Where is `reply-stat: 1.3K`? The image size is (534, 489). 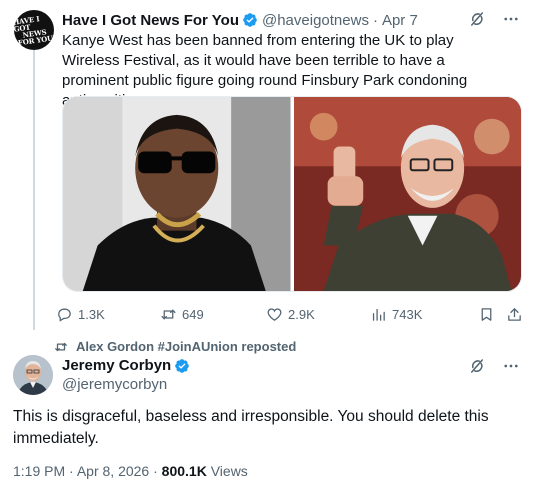 reply-stat: 1.3K is located at coordinates (80, 314).